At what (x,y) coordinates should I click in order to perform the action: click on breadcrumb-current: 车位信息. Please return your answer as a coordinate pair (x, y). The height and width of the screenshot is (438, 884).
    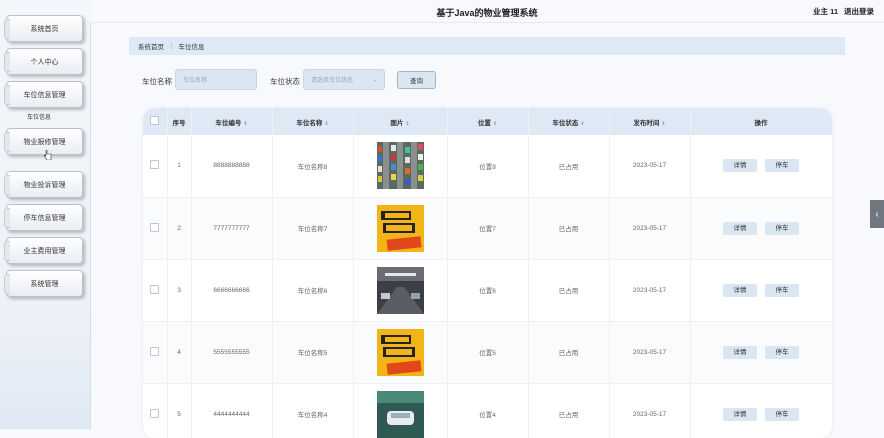
    Looking at the image, I should click on (191, 47).